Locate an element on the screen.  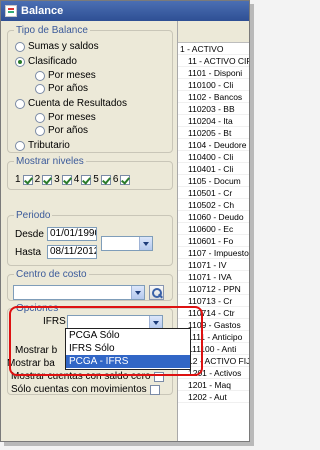
tree-row: 110100 - Cli is located at coordinates (213, 85).